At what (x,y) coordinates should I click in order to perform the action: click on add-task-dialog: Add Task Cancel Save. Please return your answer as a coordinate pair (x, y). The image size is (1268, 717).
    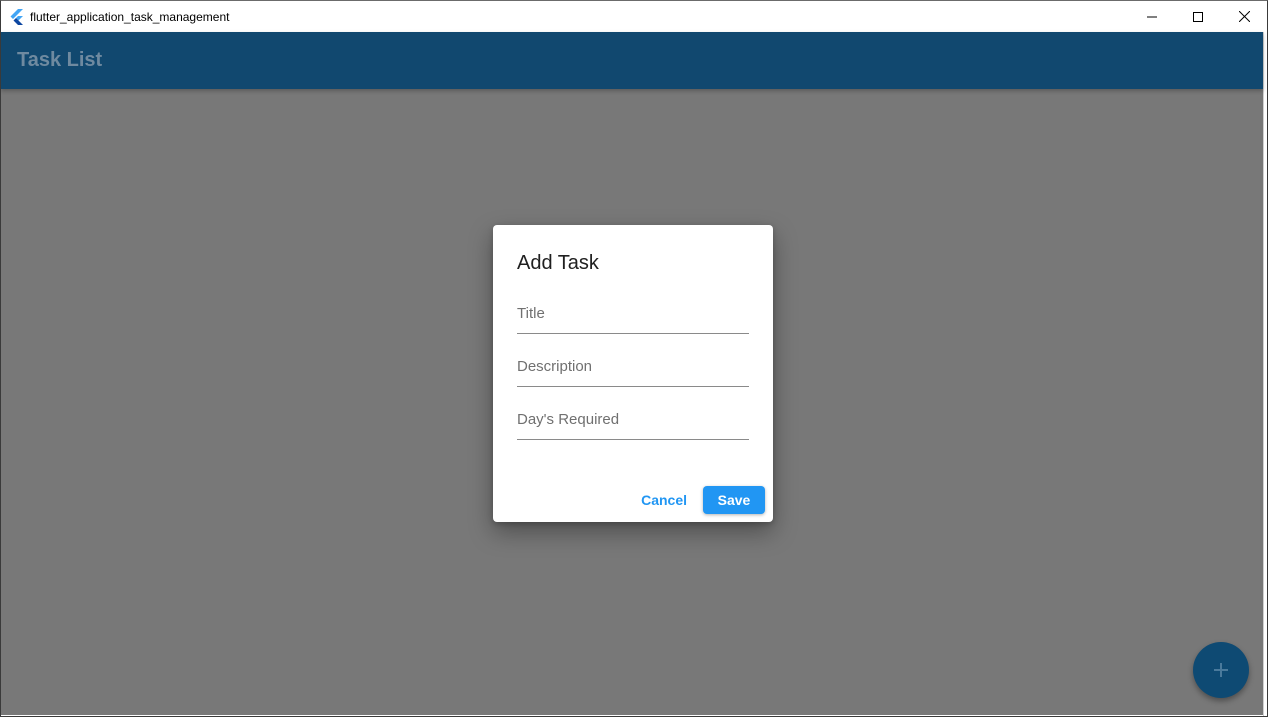
    Looking at the image, I should click on (633, 373).